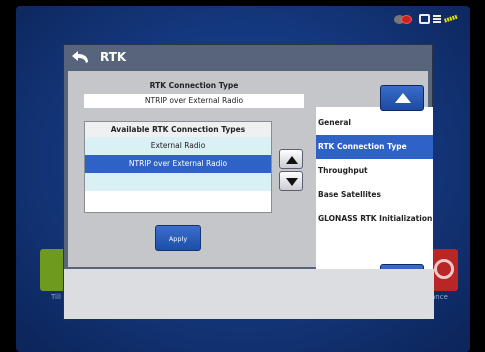  Describe the element at coordinates (194, 101) in the screenshot. I see `connection-type-value: NTRIP over External Radio` at that location.